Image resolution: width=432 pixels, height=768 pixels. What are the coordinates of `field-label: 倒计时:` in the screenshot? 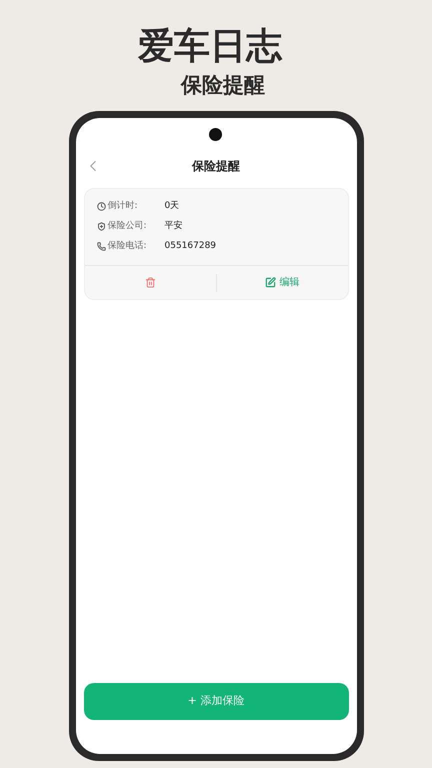 It's located at (123, 206).